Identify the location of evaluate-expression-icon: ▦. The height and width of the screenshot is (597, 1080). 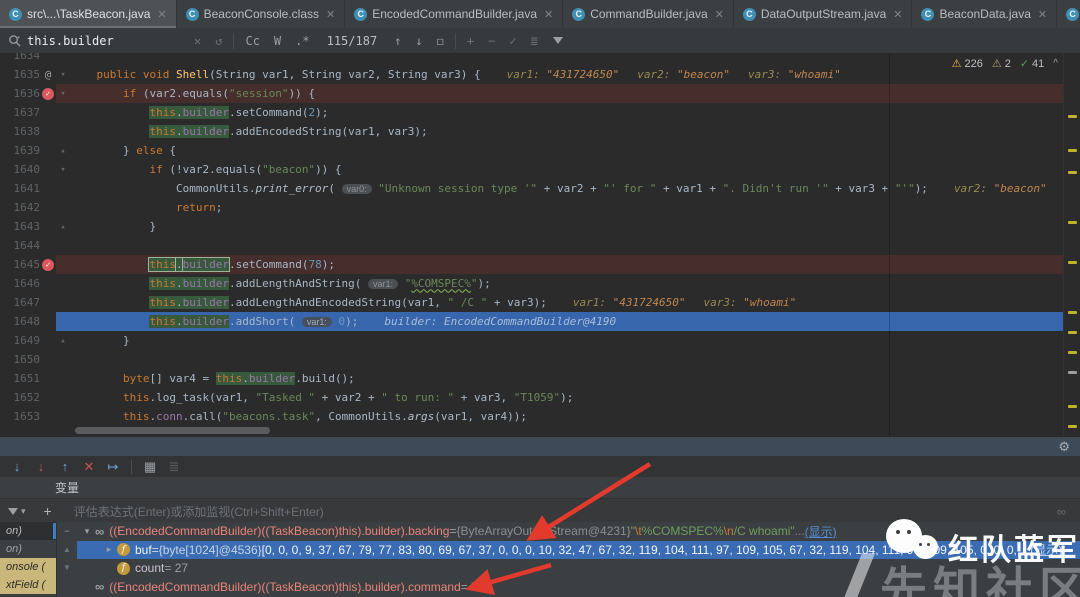
(150, 467).